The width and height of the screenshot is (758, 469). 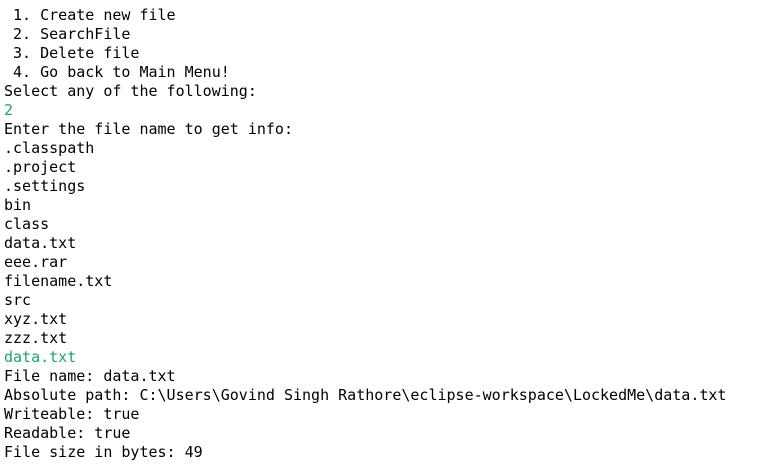 I want to click on file-info-name: File name: data.txt, so click(x=90, y=376).